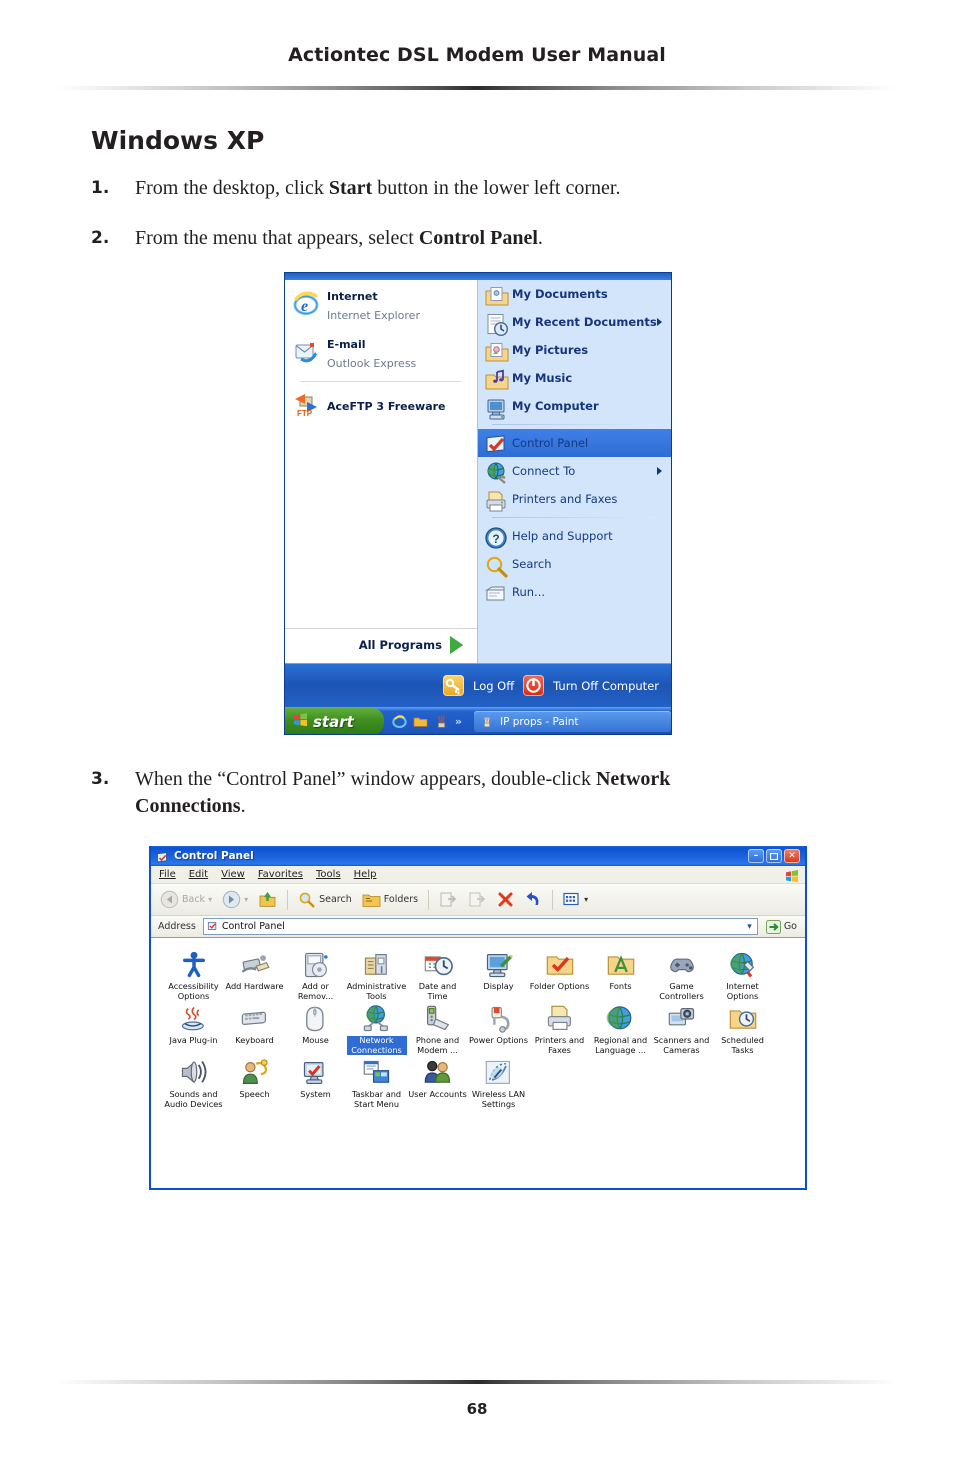  Describe the element at coordinates (334, 721) in the screenshot. I see `start-button: start` at that location.